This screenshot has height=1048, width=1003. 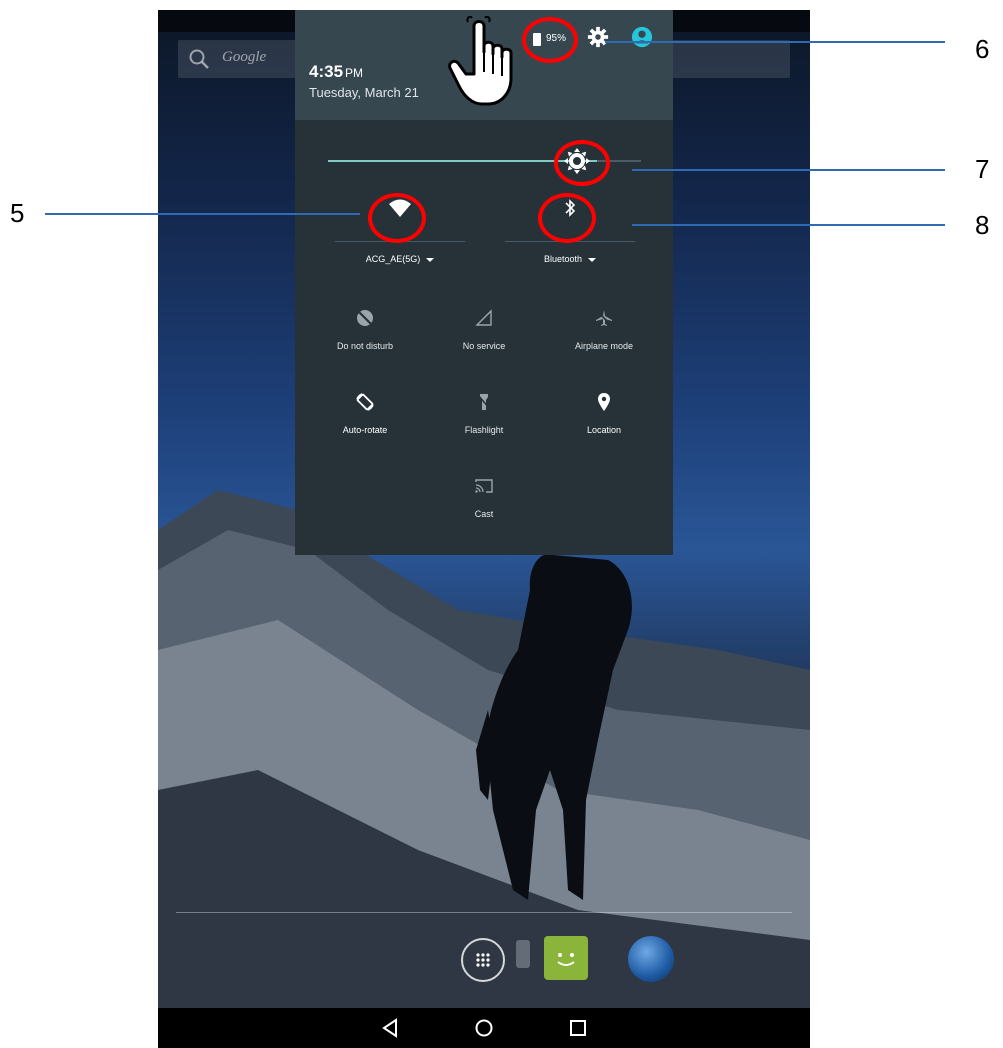 I want to click on location-tile: Location, so click(x=604, y=422).